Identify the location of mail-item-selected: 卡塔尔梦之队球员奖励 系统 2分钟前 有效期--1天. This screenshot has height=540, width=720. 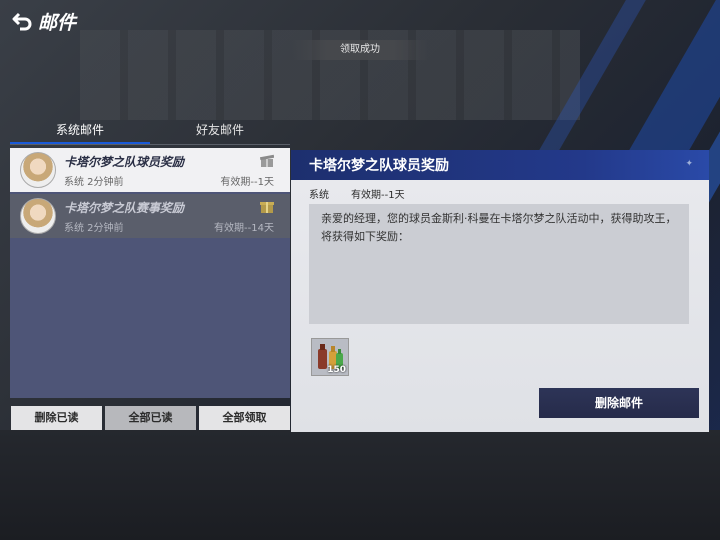
(150, 170).